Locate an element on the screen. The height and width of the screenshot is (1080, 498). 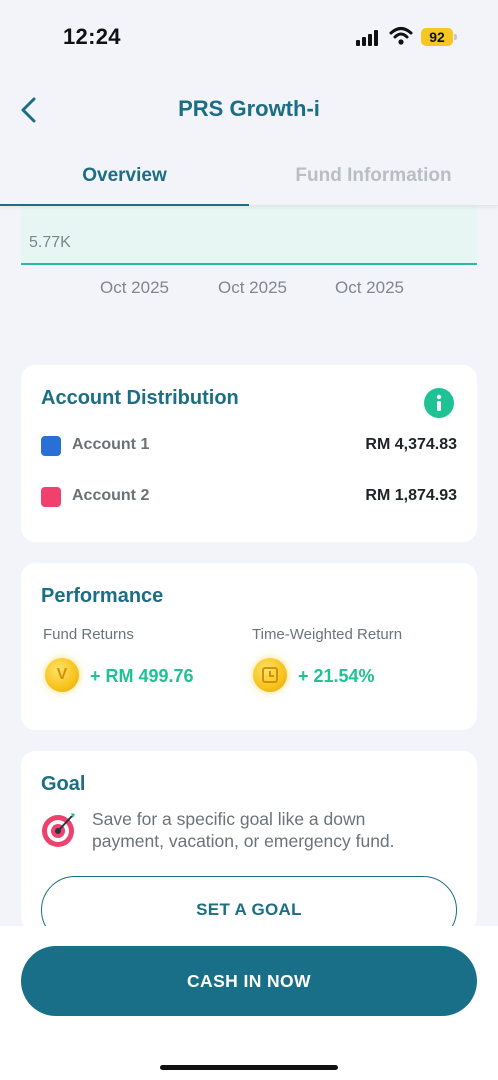
account-name: Account 2 is located at coordinates (111, 495).